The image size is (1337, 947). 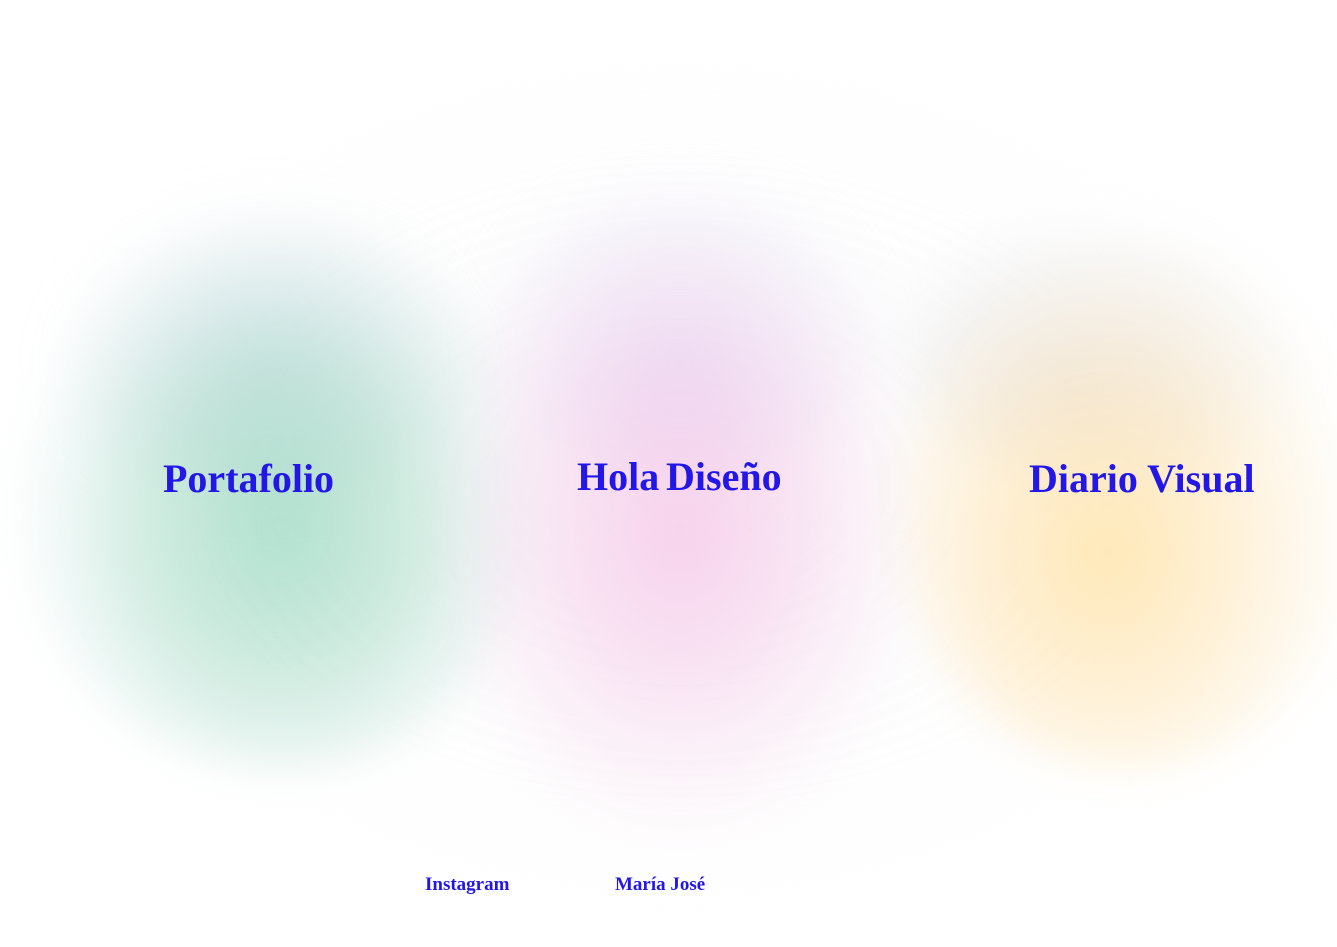 What do you see at coordinates (248, 479) in the screenshot?
I see `nav-link-portafolio: Portafolio` at bounding box center [248, 479].